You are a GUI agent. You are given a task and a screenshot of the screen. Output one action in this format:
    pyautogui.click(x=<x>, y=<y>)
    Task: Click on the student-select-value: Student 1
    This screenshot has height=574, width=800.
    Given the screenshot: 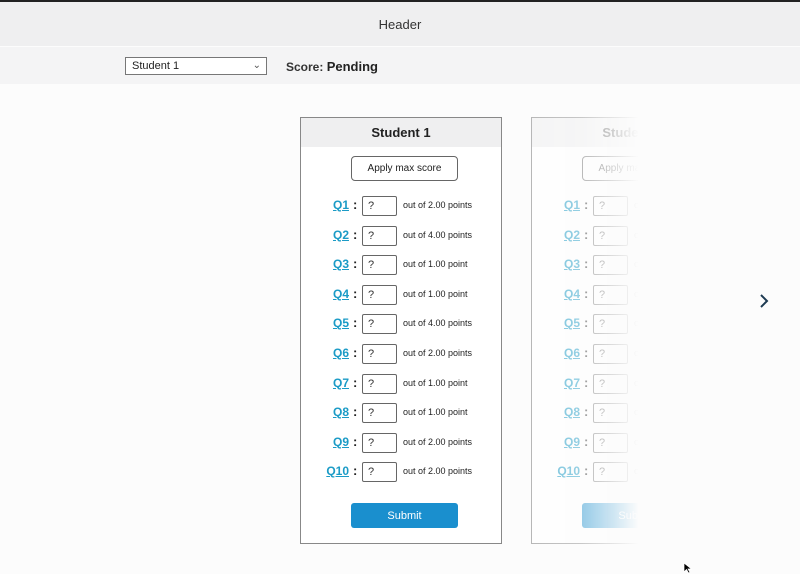 What is the action you would take?
    pyautogui.click(x=156, y=66)
    